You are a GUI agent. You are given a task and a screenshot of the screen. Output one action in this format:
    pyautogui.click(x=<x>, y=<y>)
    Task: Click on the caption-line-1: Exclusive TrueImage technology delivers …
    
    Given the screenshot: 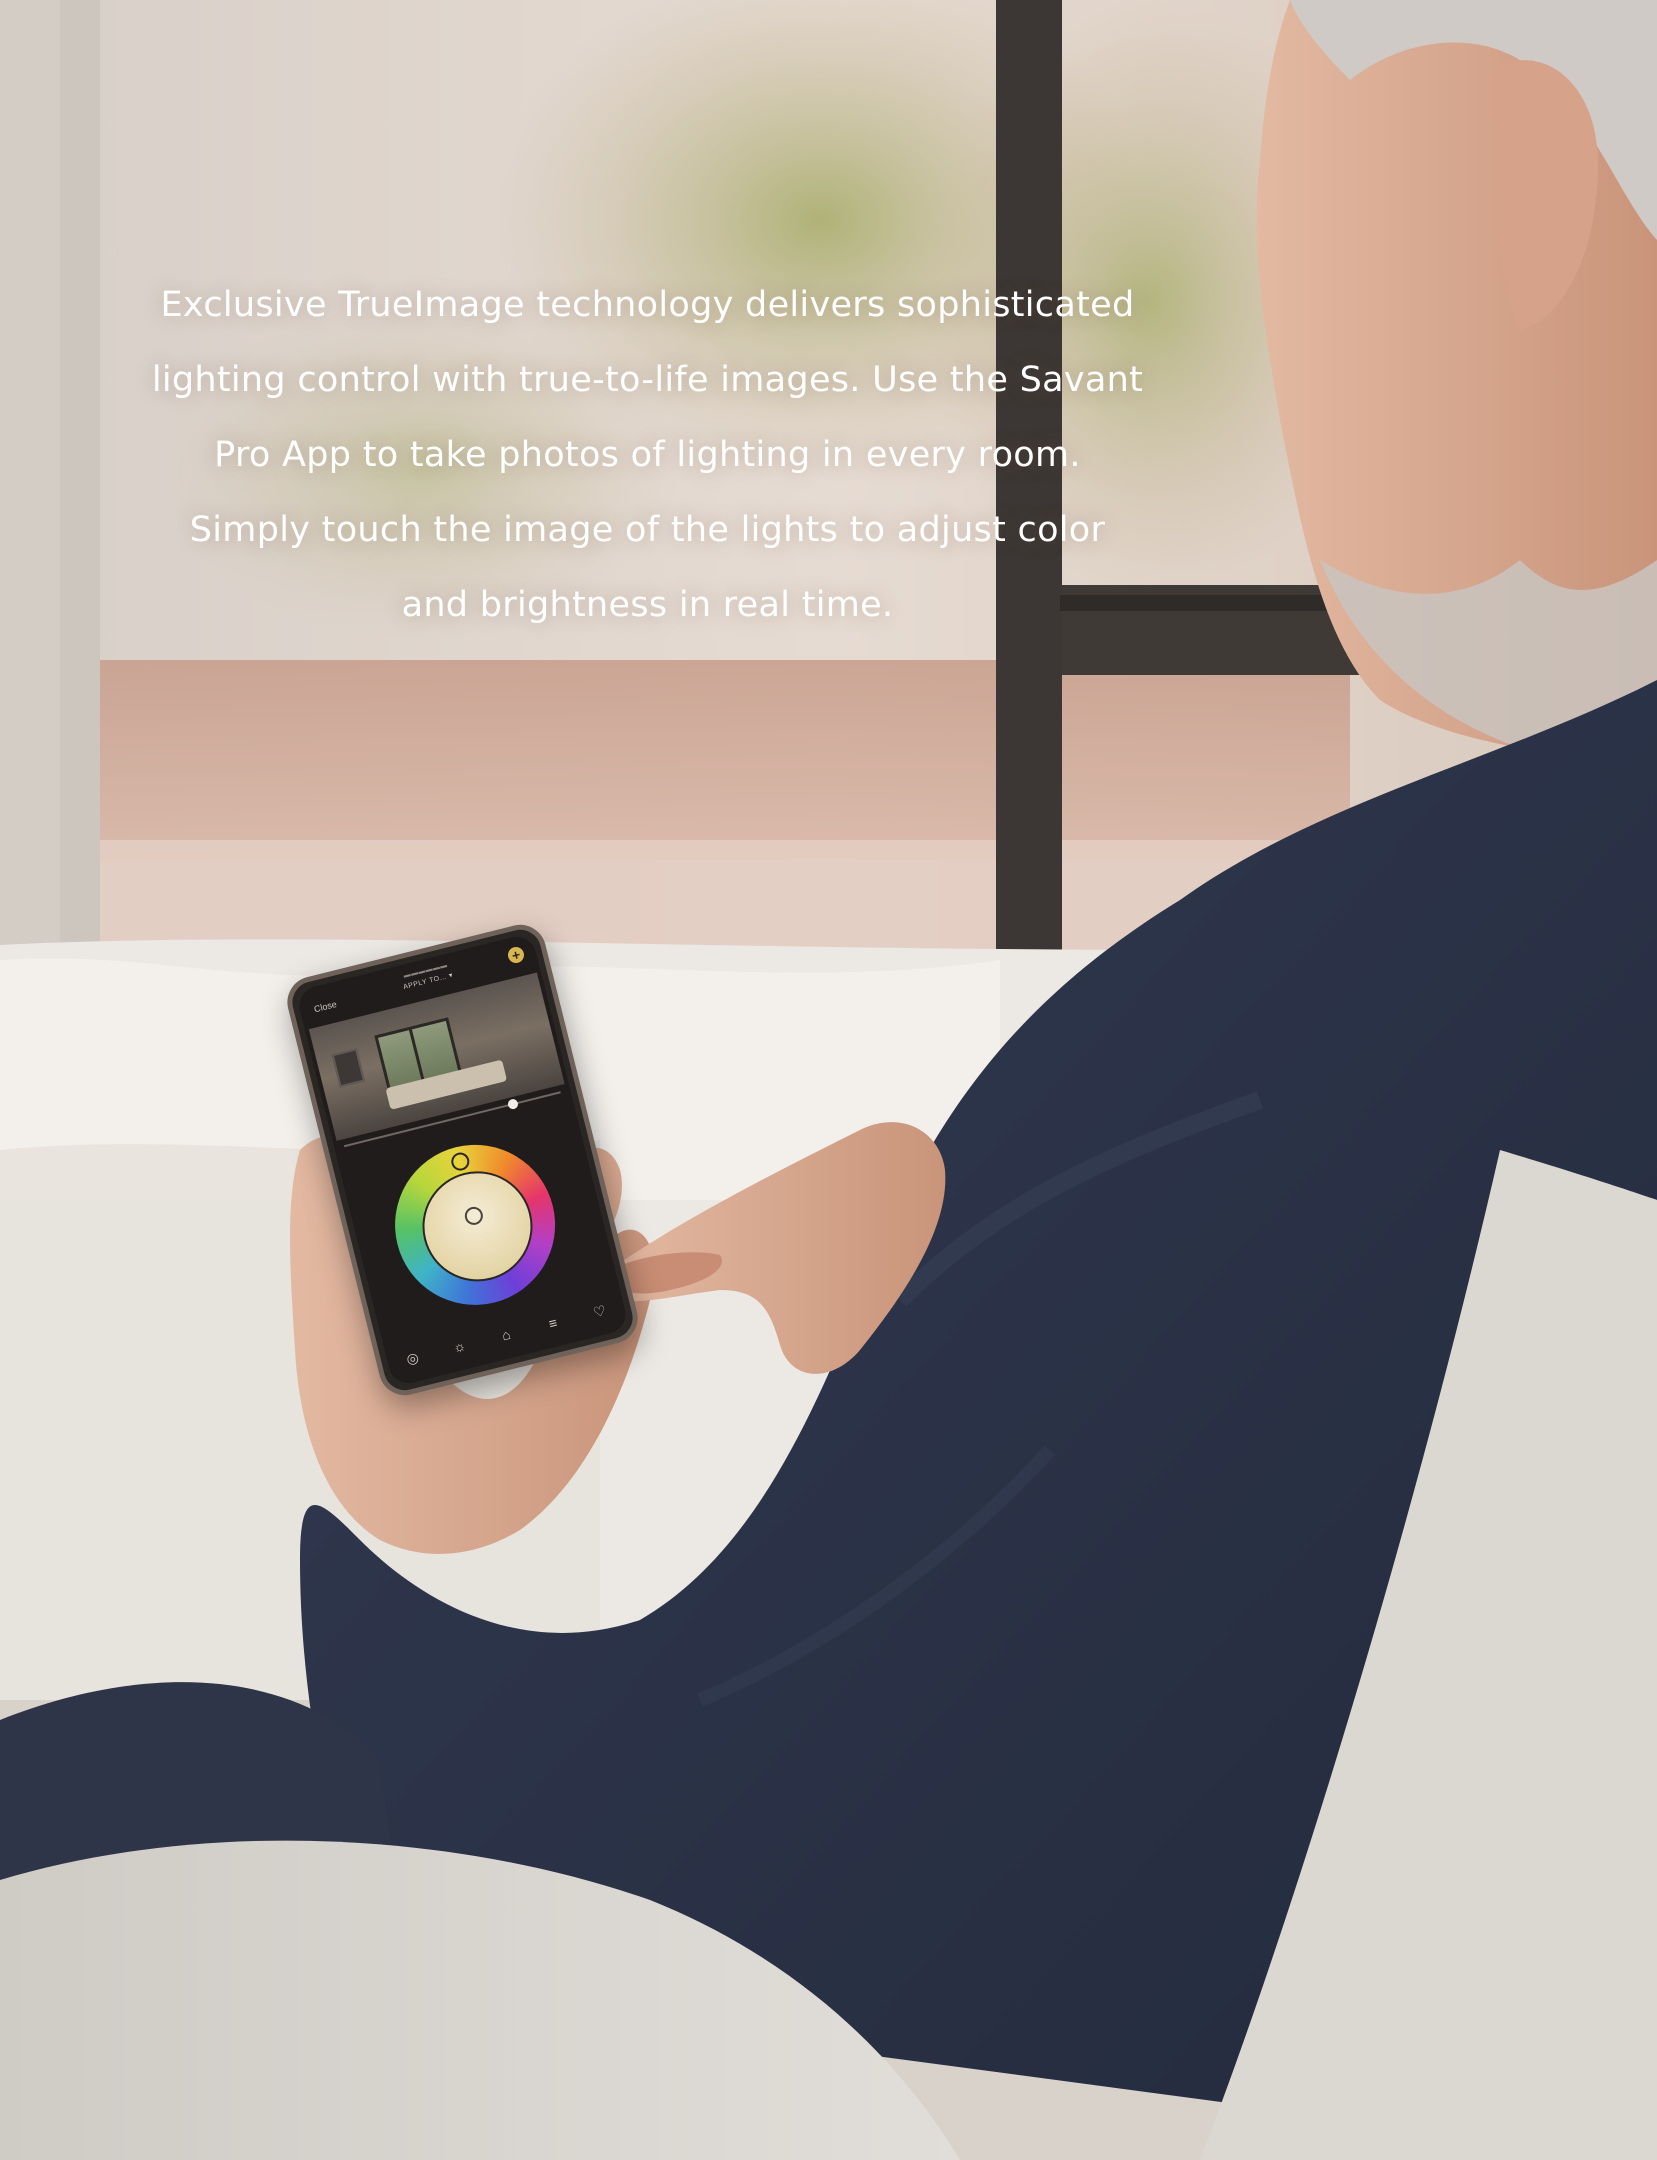 What is the action you would take?
    pyautogui.click(x=647, y=305)
    